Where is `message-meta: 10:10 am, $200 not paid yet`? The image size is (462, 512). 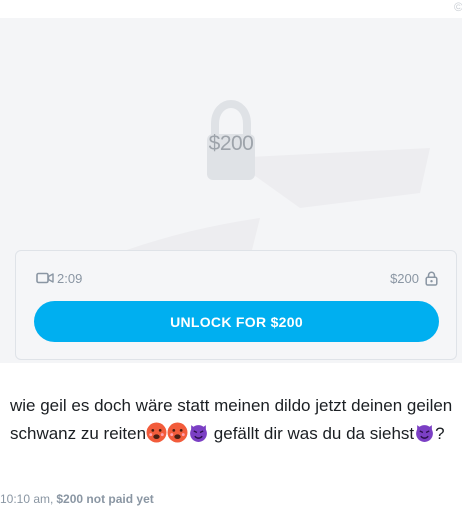 message-meta: 10:10 am, $200 not paid yet is located at coordinates (77, 499).